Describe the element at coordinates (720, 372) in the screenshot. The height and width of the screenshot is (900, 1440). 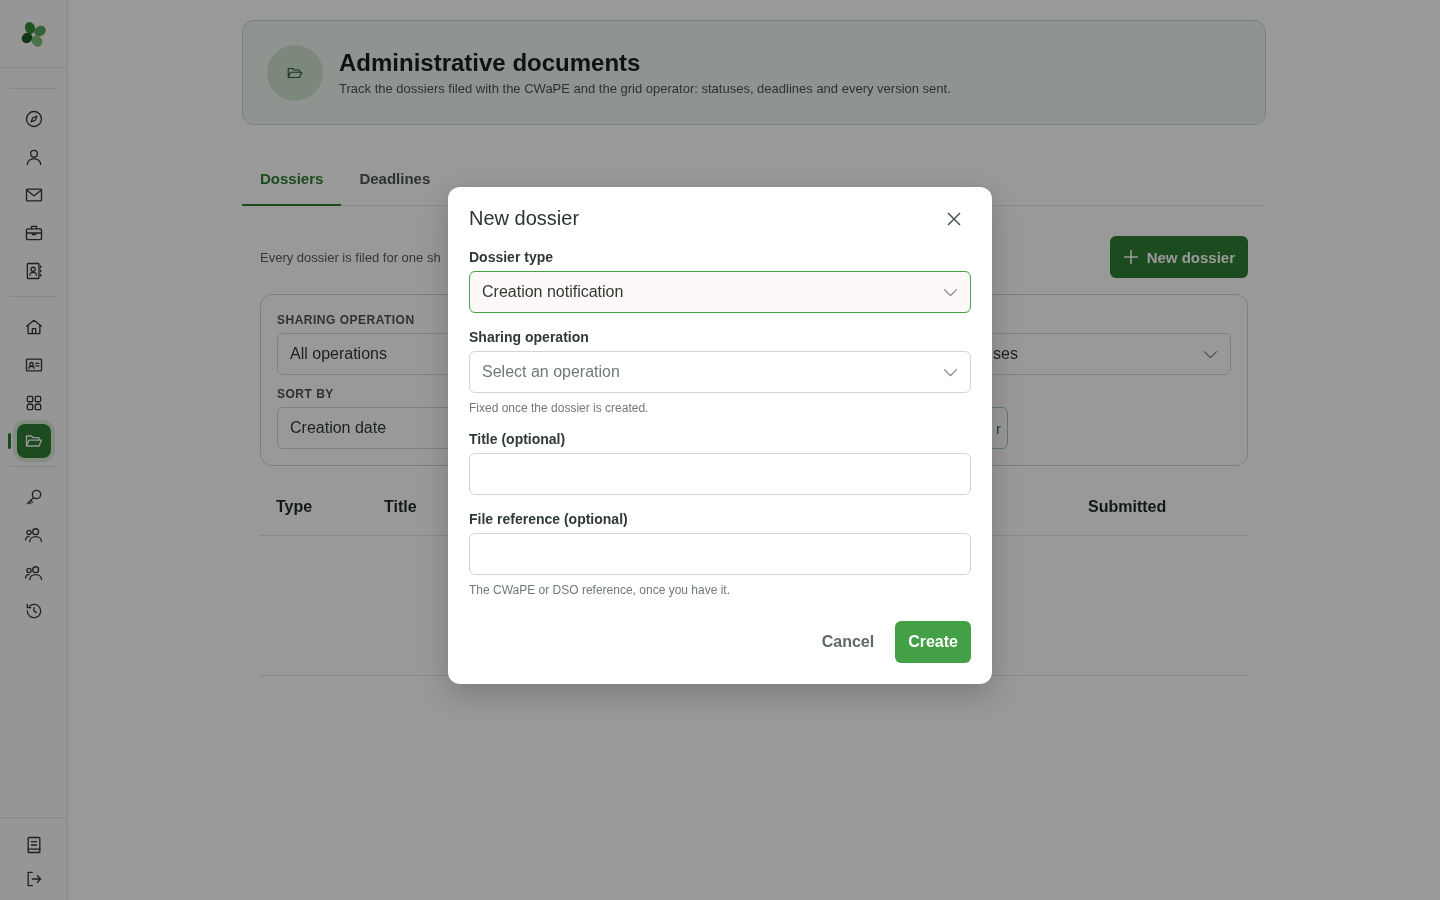
I see `select-field: Select an operation` at that location.